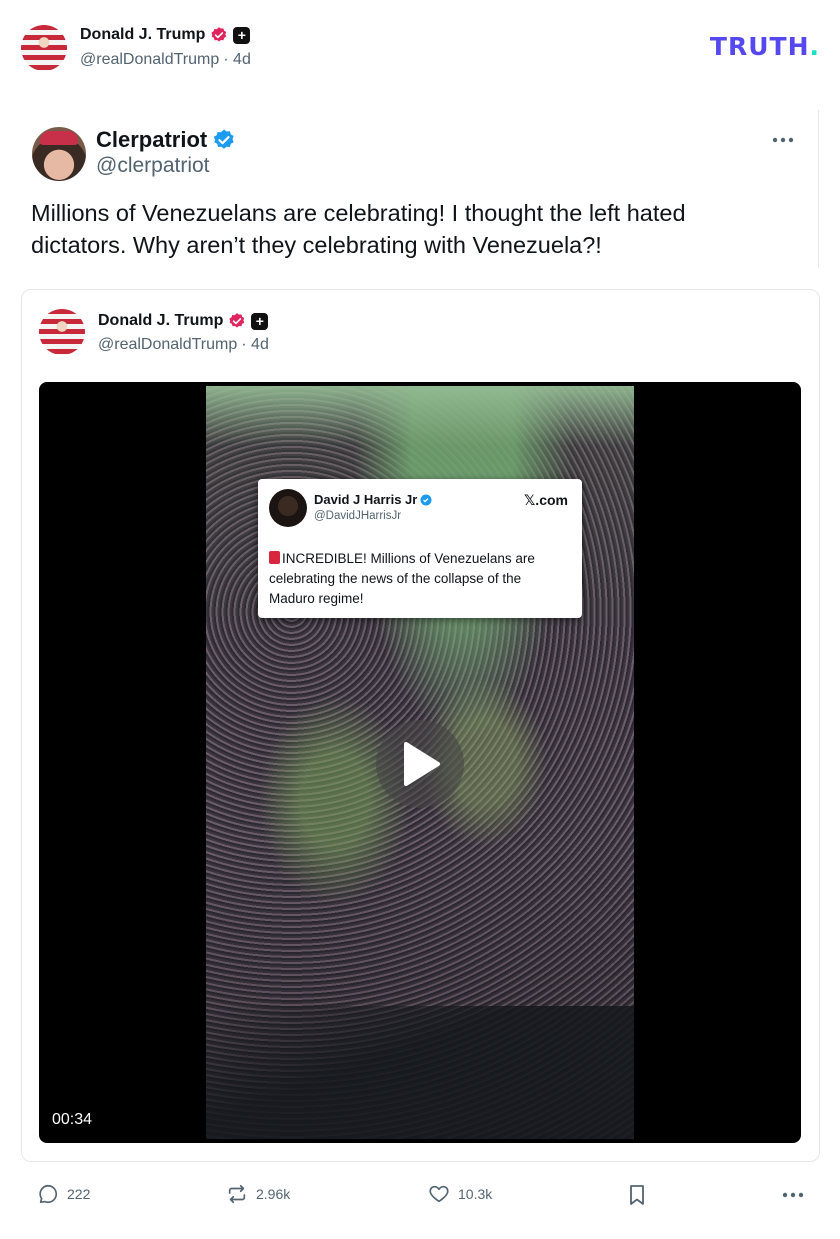 This screenshot has width=840, height=1239. I want to click on embedded-avatar, so click(288, 508).